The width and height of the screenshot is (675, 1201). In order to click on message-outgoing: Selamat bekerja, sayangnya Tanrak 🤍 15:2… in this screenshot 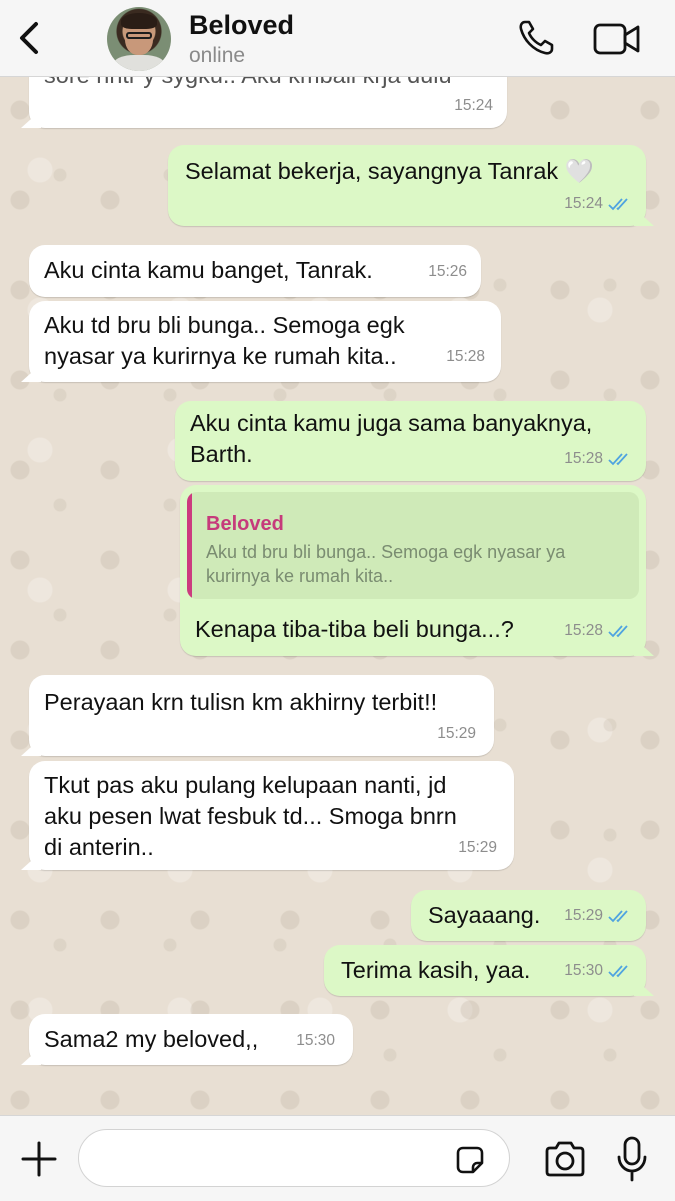, I will do `click(407, 185)`.